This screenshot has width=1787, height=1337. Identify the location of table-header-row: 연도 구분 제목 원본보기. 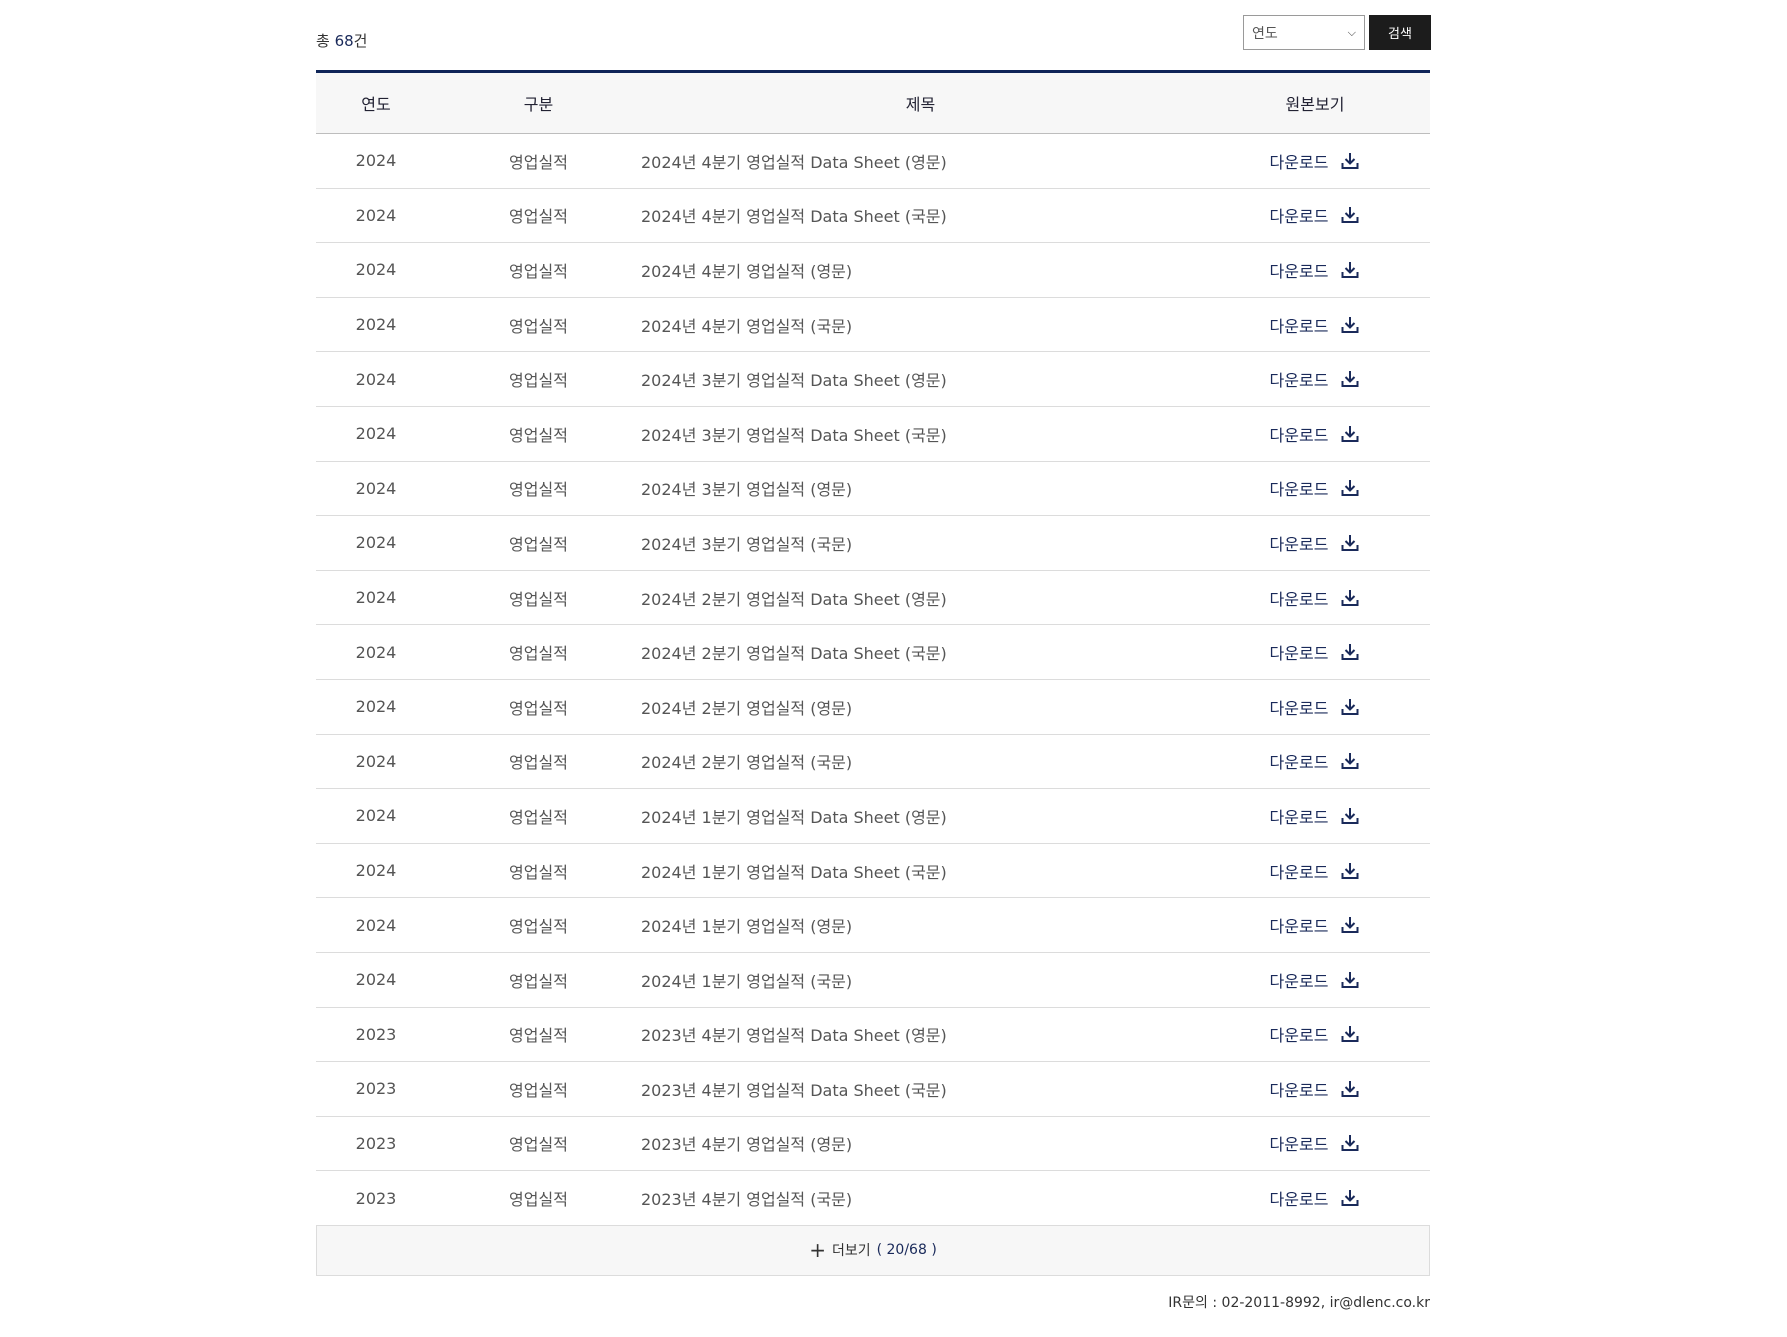
(873, 102).